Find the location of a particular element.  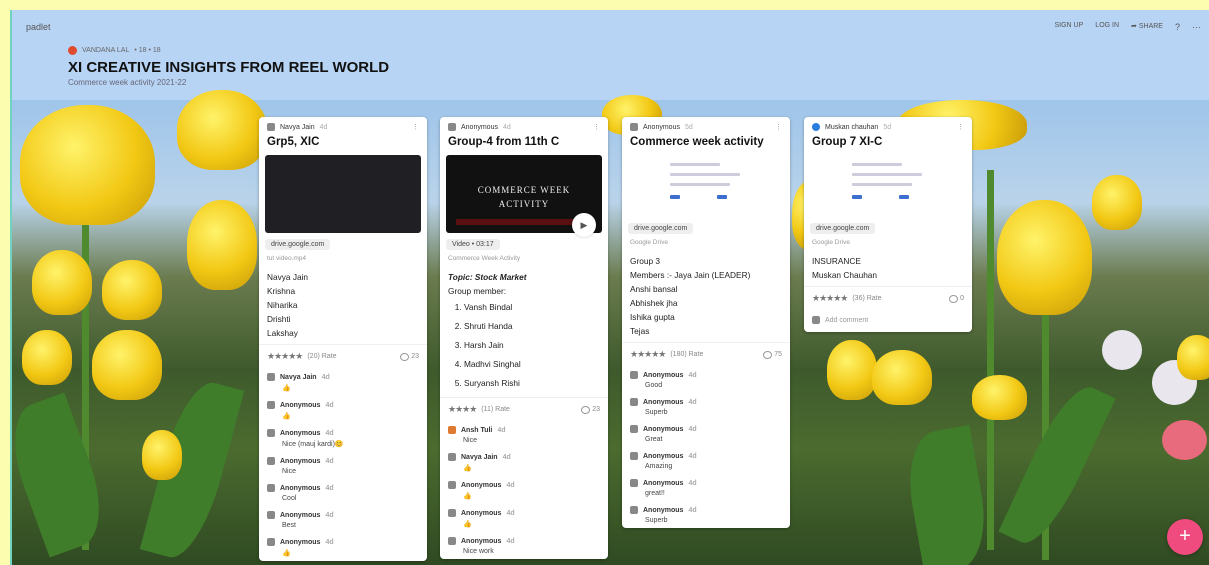

video-thumbnail: COMMERCE WEEK ACTIVITY ▶ is located at coordinates (524, 196).